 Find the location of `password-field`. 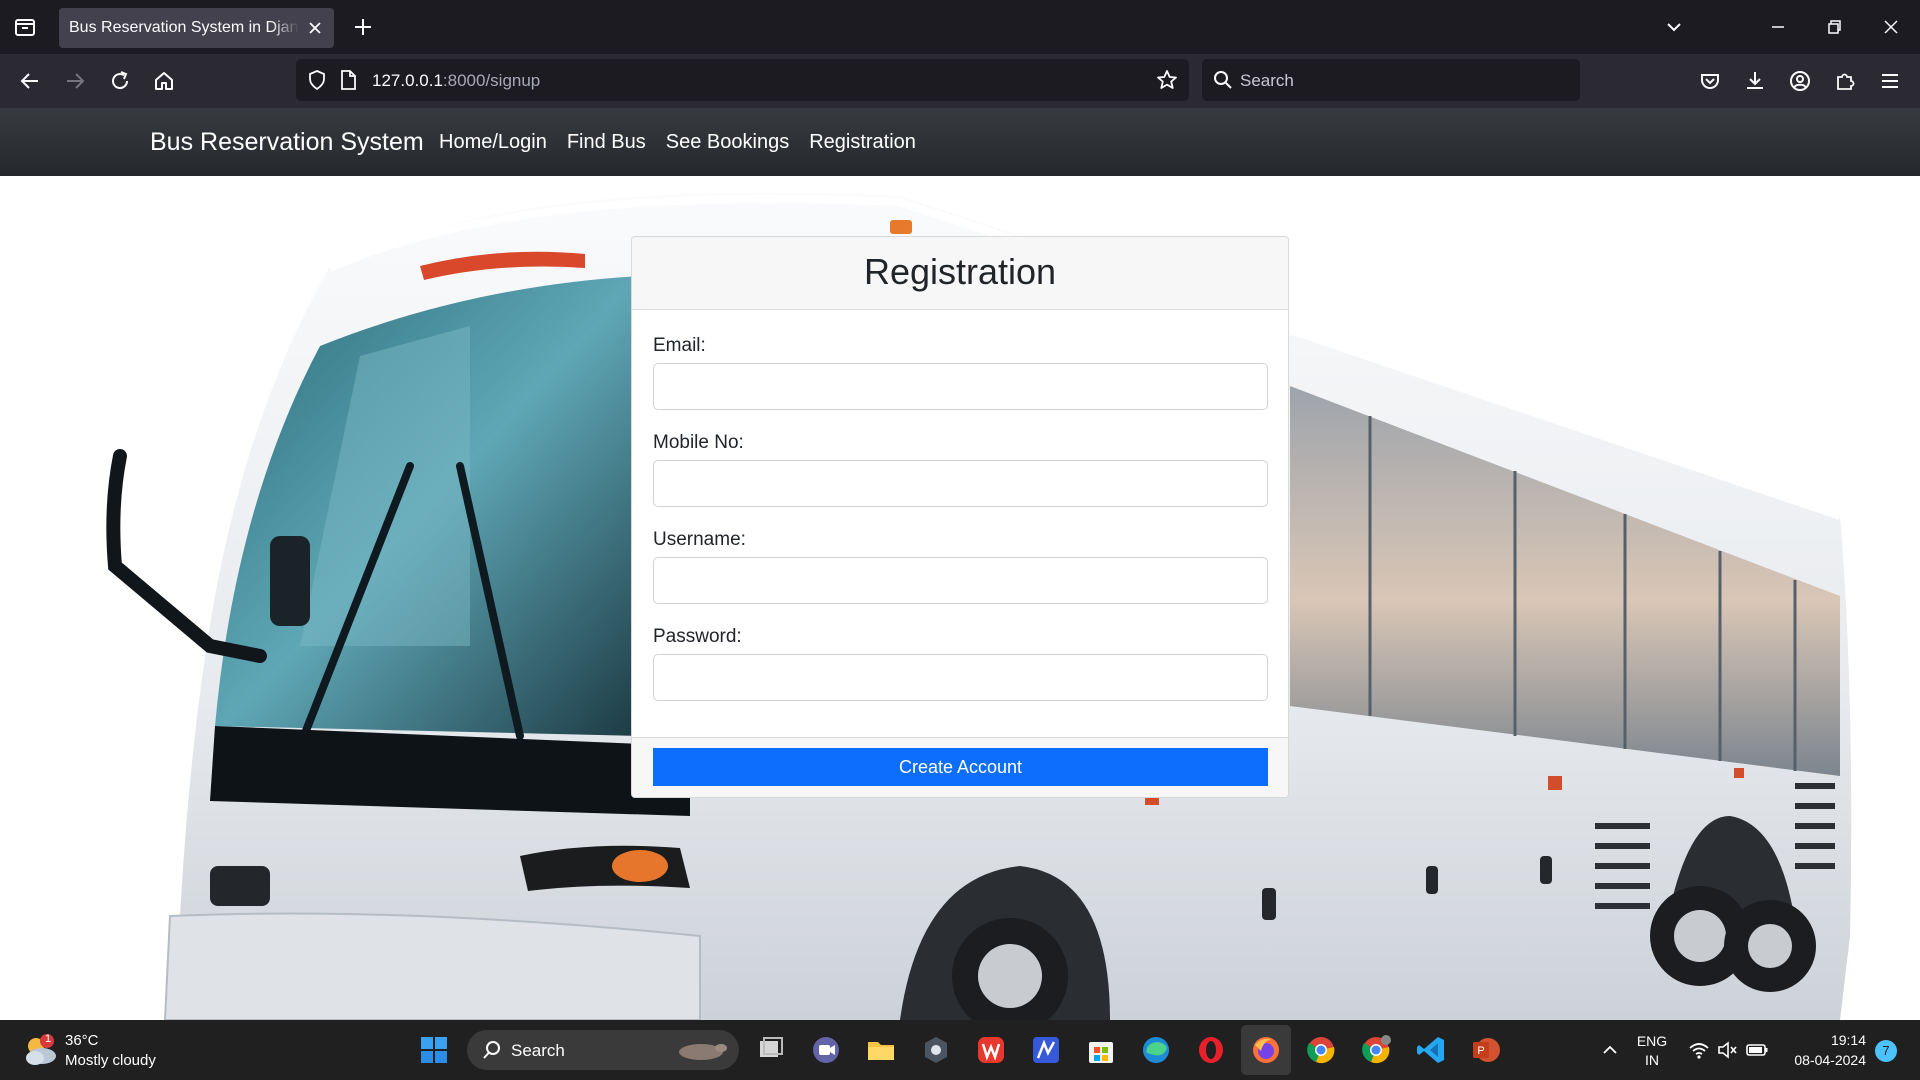

password-field is located at coordinates (960, 677).